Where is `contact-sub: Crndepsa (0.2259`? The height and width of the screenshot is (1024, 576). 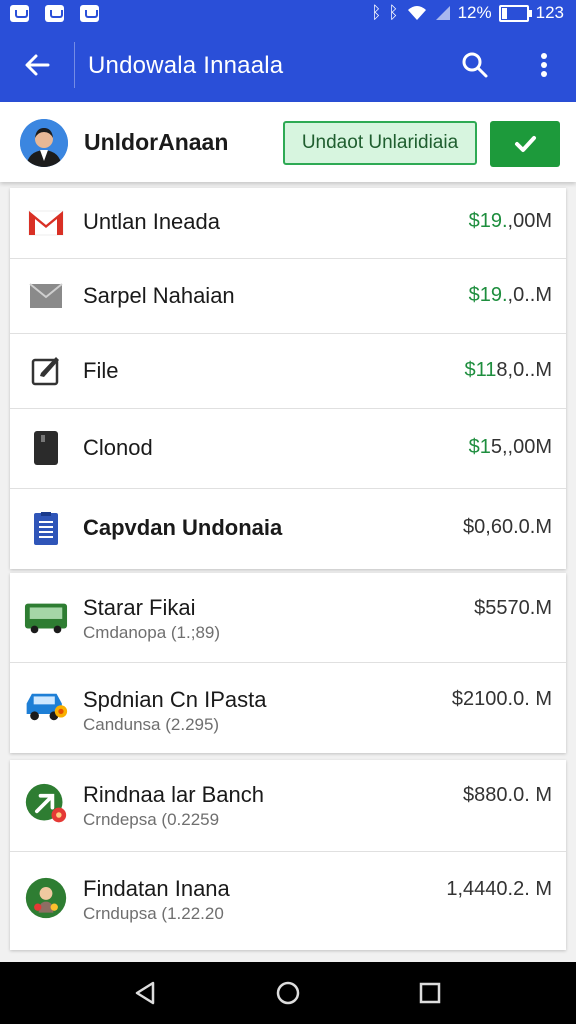 contact-sub: Crndepsa (0.2259 is located at coordinates (151, 819).